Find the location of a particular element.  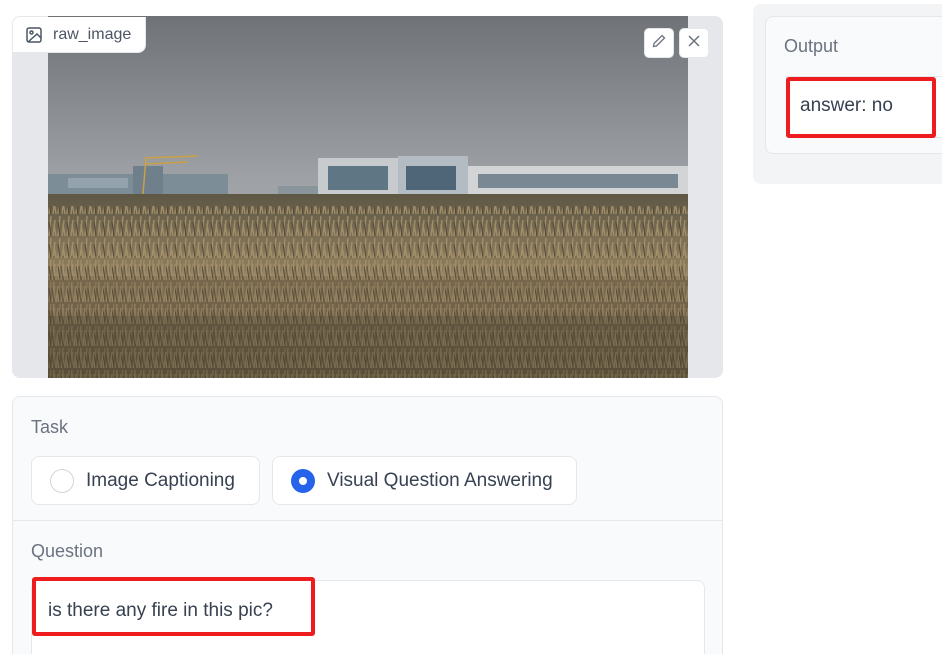

section-divider is located at coordinates (367, 520).